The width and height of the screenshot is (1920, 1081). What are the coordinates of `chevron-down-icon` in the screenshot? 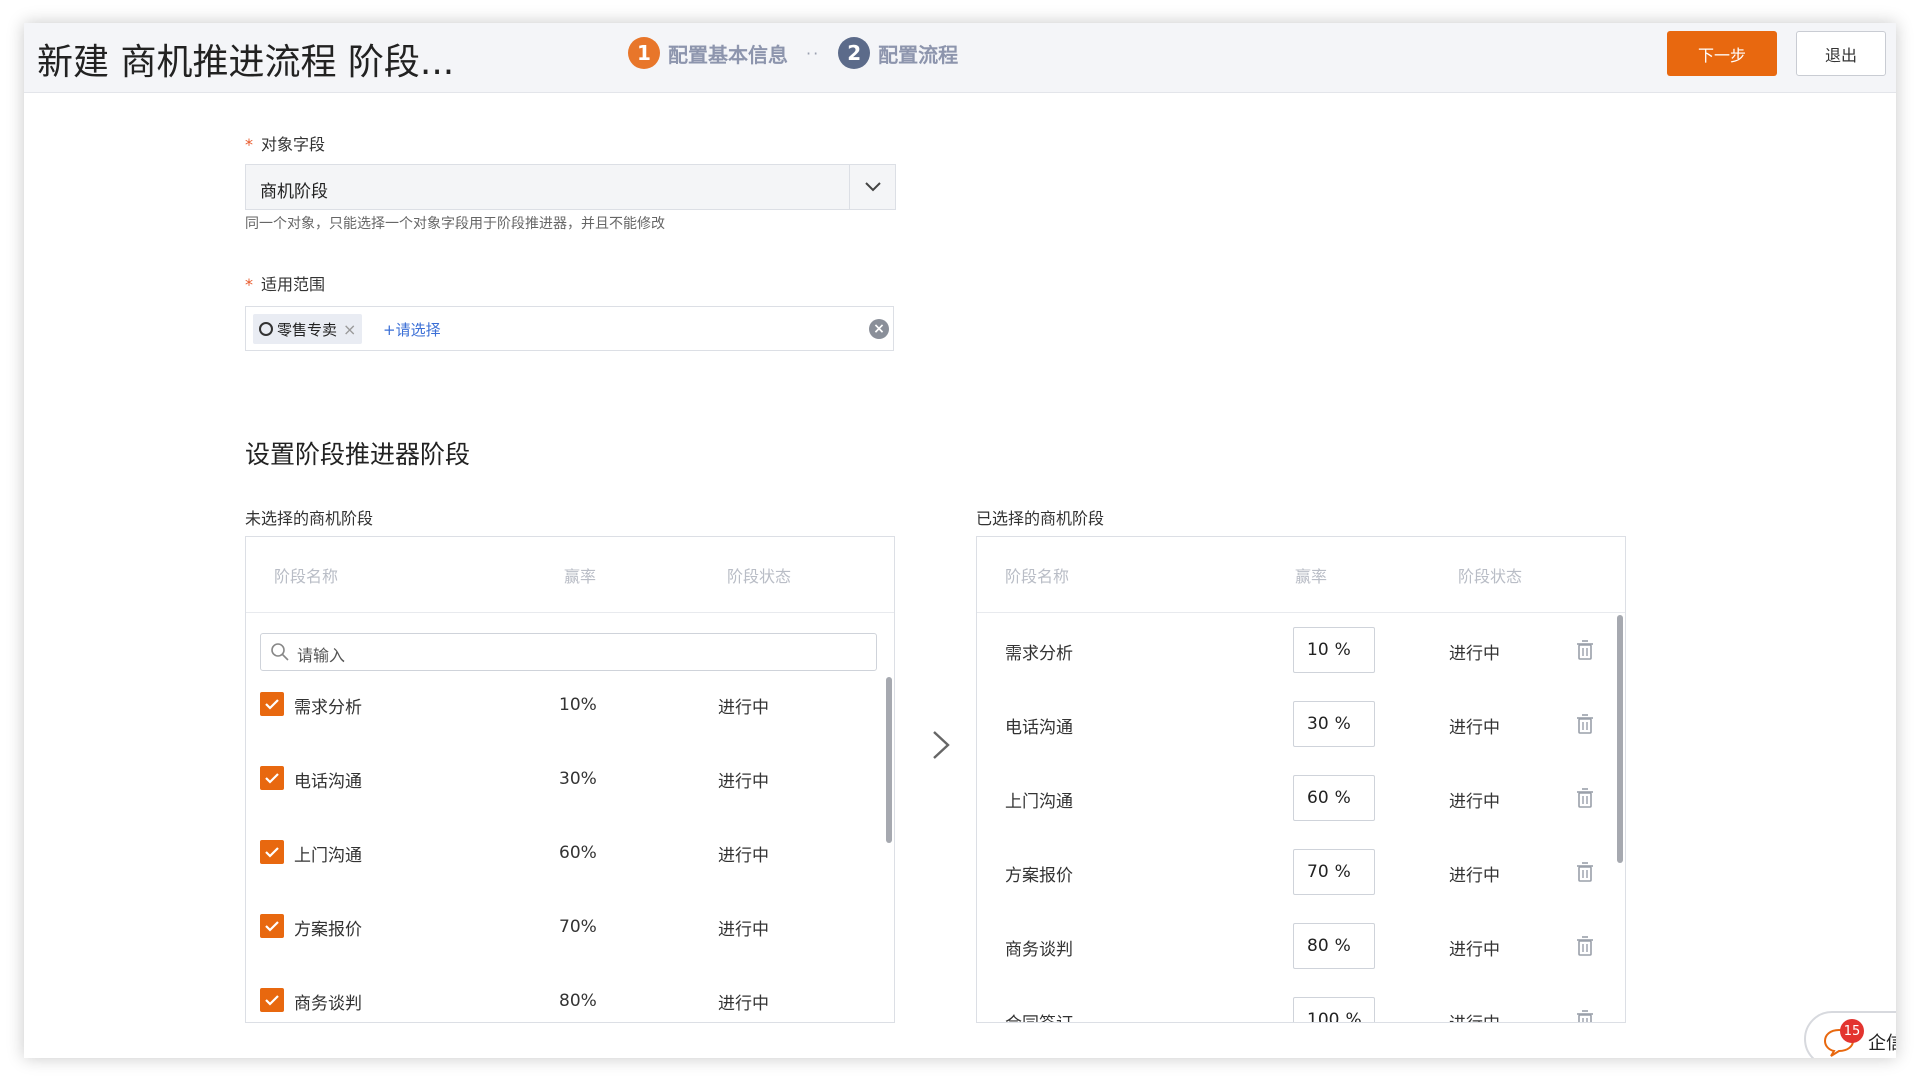 It's located at (872, 187).